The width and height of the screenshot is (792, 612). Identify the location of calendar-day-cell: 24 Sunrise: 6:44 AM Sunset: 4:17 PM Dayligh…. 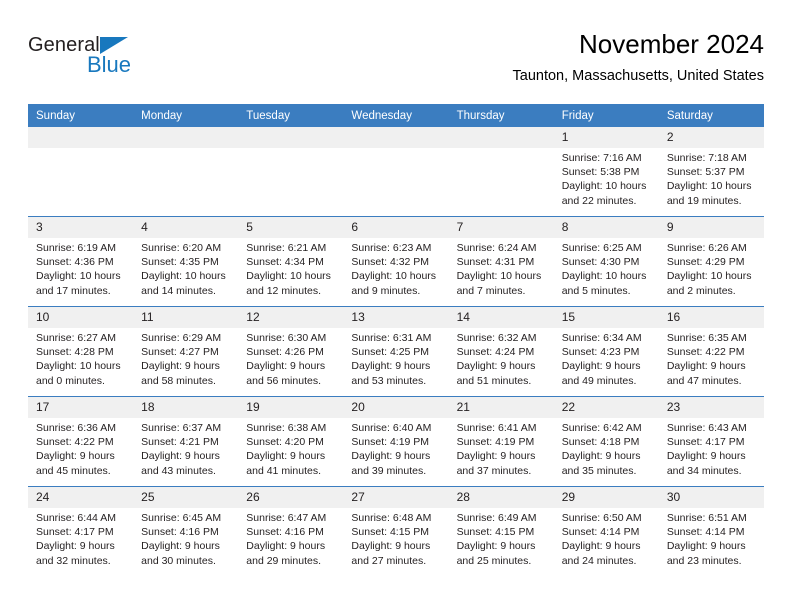
(81, 531).